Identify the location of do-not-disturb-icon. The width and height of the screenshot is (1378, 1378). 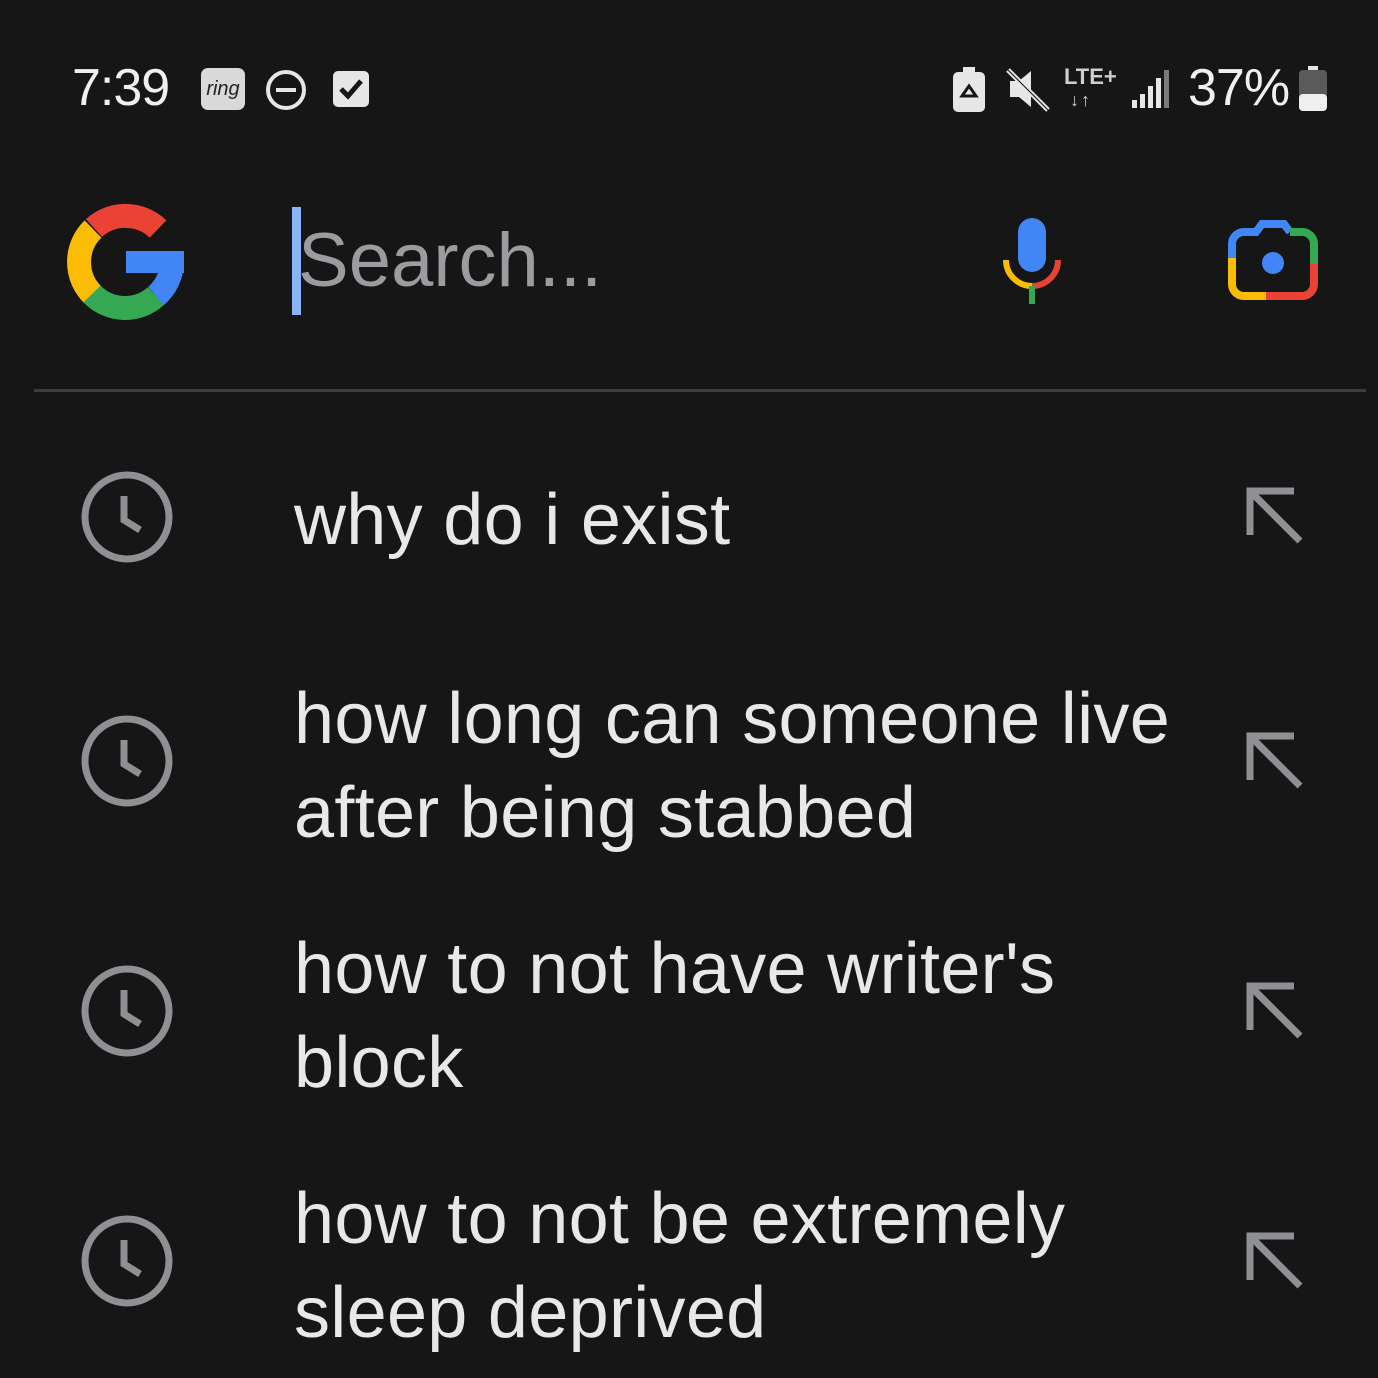
(286, 90).